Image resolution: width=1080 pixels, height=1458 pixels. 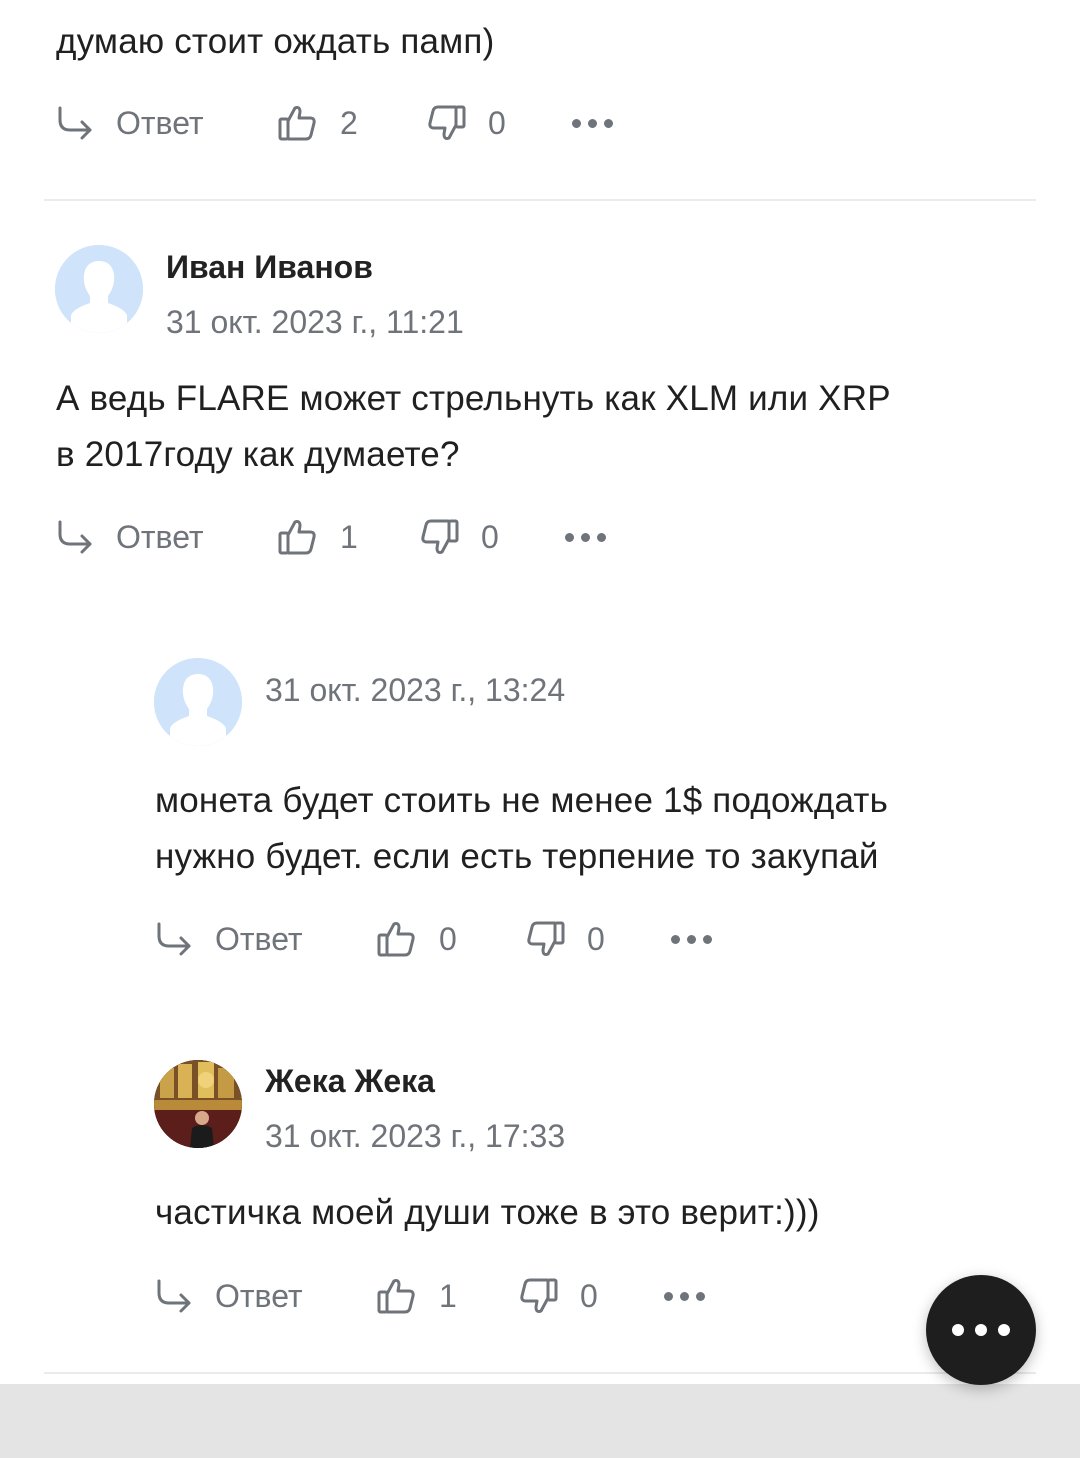 I want to click on photo-avatar-icon, so click(x=198, y=1104).